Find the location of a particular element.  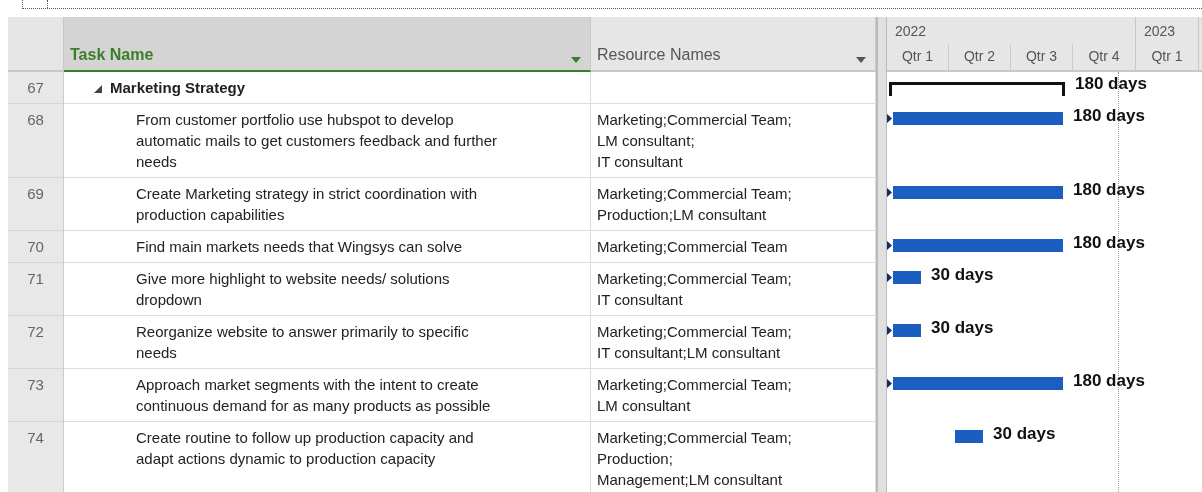

summary-bar is located at coordinates (977, 89).